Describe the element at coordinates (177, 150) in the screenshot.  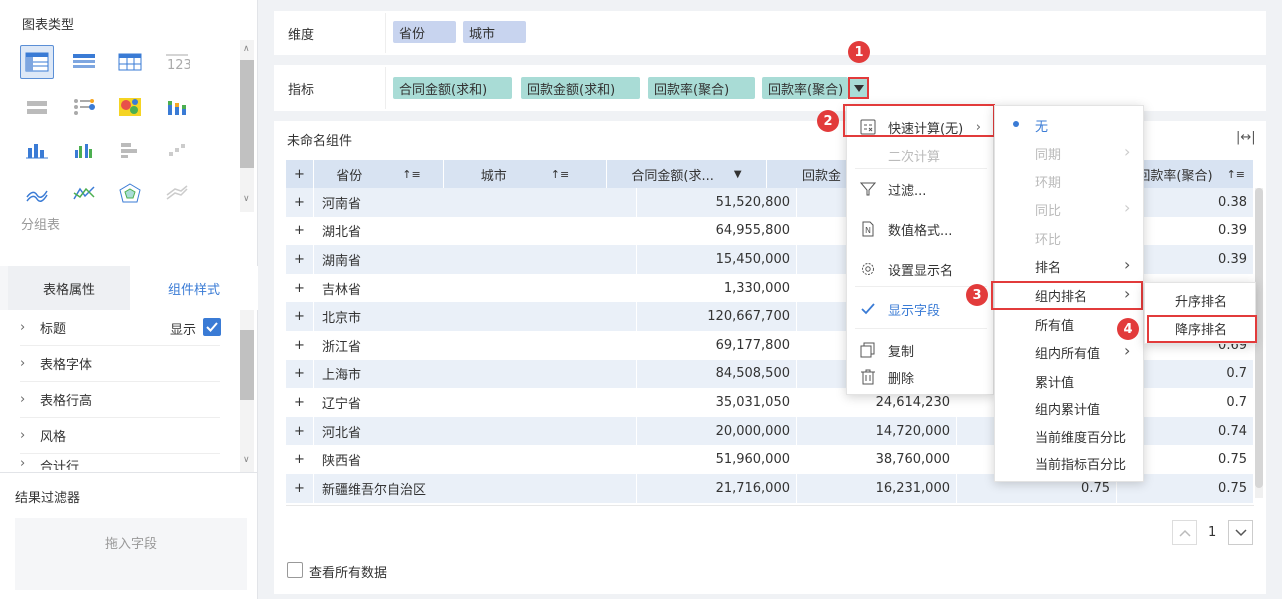
I see `scatter-icon` at that location.